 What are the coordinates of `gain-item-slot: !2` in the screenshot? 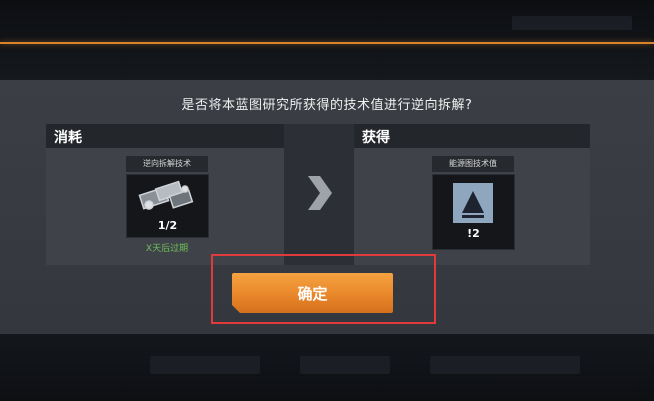 It's located at (473, 212).